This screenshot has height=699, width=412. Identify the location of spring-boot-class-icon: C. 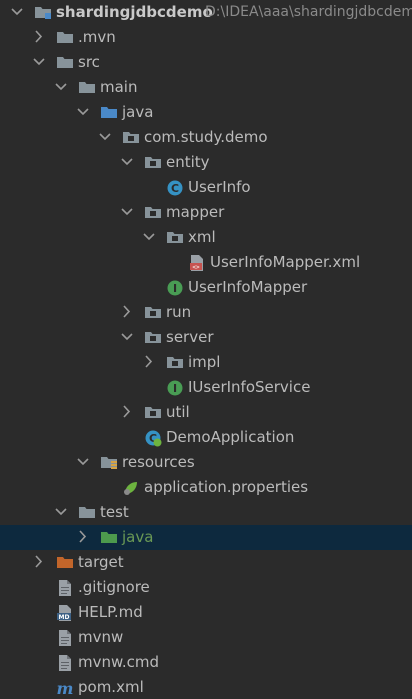
(153, 437).